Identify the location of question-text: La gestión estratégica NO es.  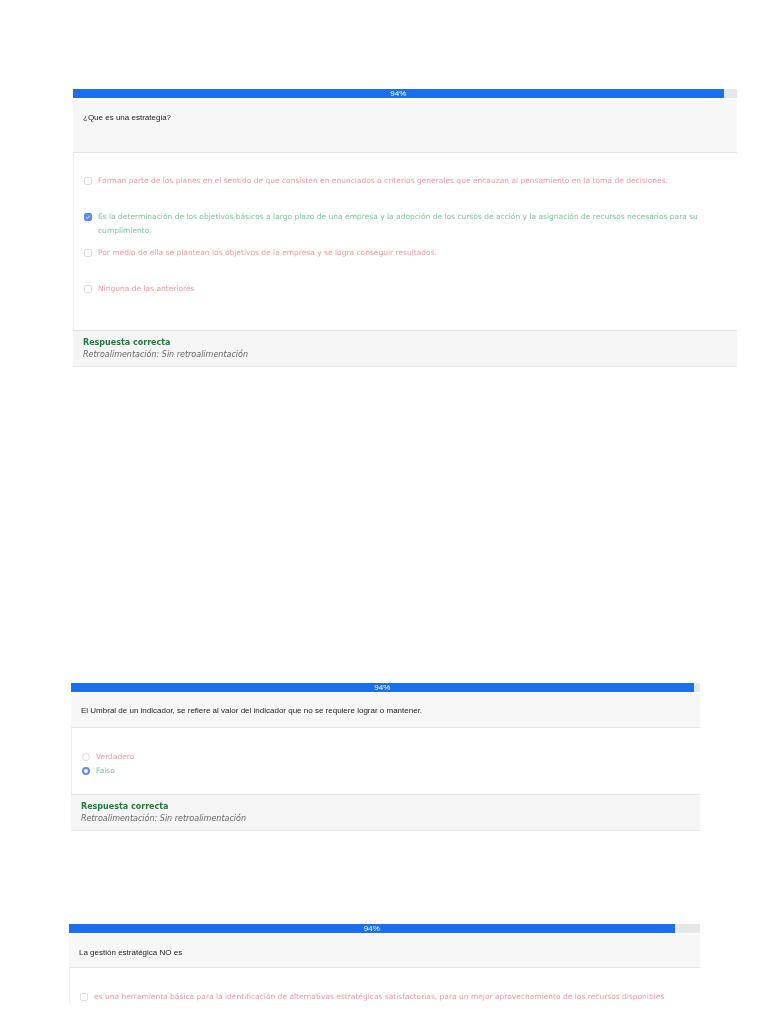
(131, 952).